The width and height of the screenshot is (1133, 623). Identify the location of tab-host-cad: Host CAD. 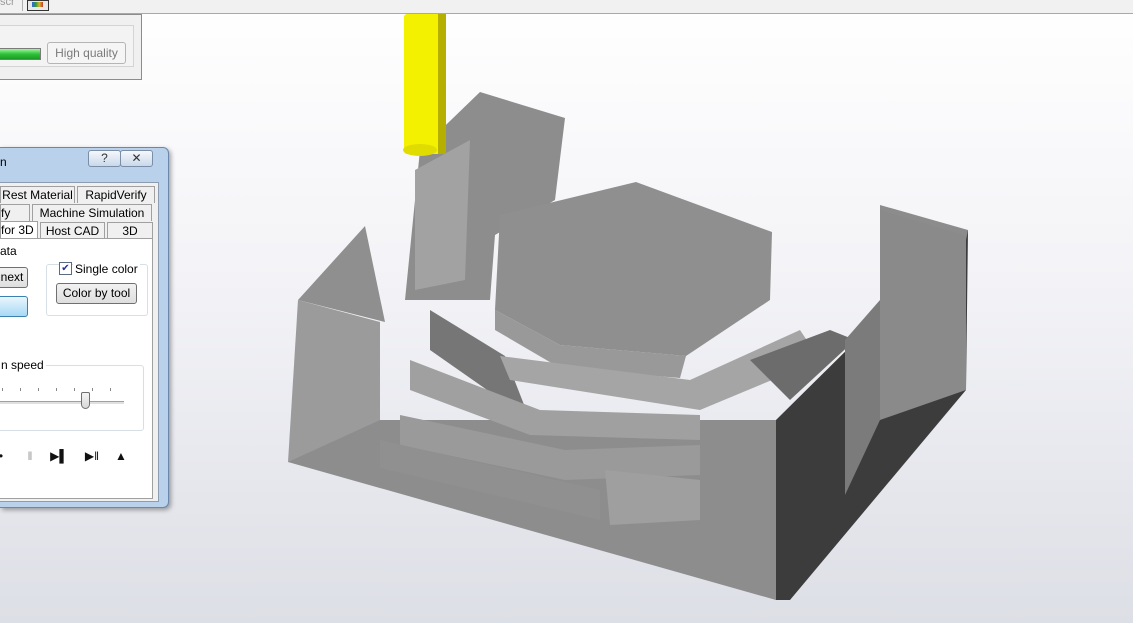
(72, 230).